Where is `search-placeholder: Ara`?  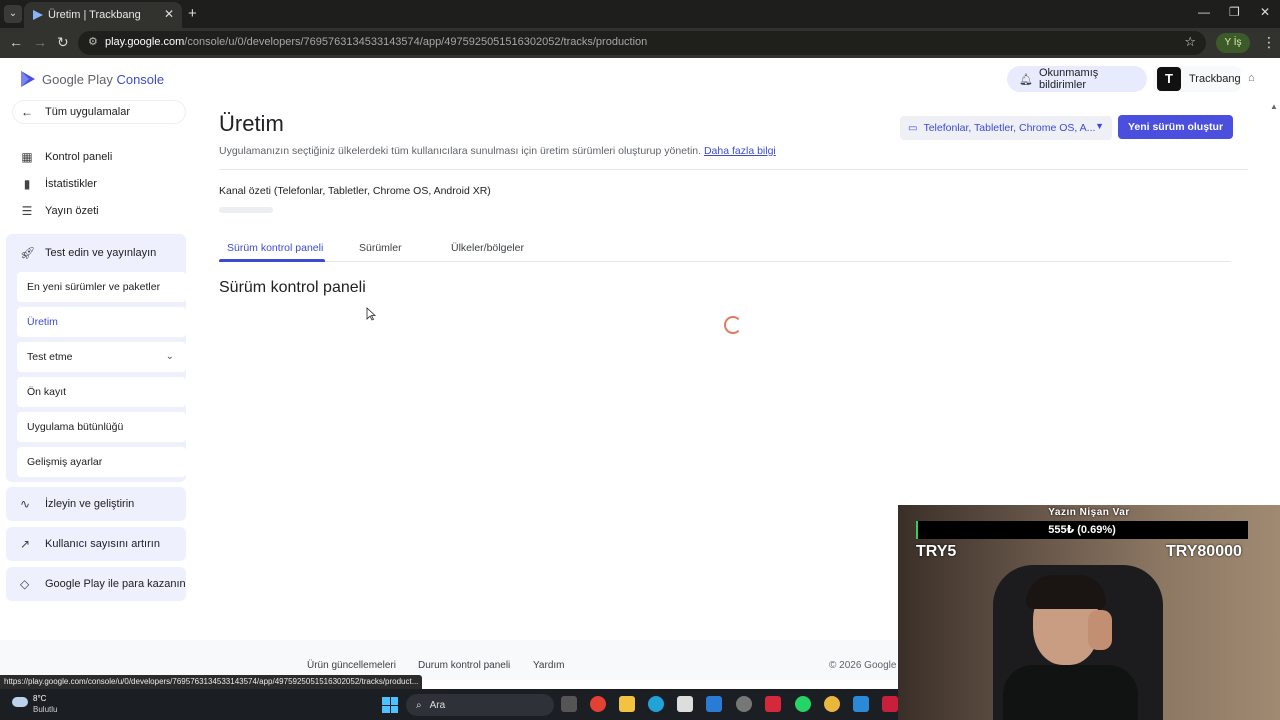
search-placeholder: Ara is located at coordinates (437, 705).